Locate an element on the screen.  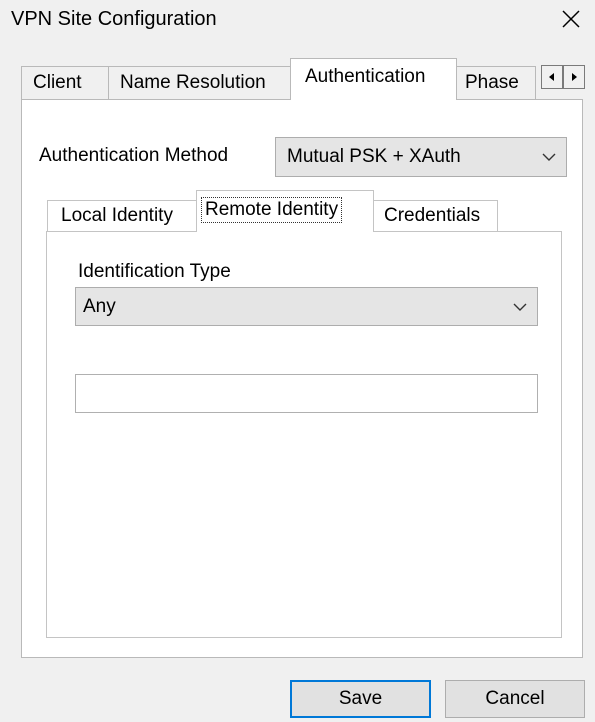
tab-authentication: Authentication is located at coordinates (373, 79).